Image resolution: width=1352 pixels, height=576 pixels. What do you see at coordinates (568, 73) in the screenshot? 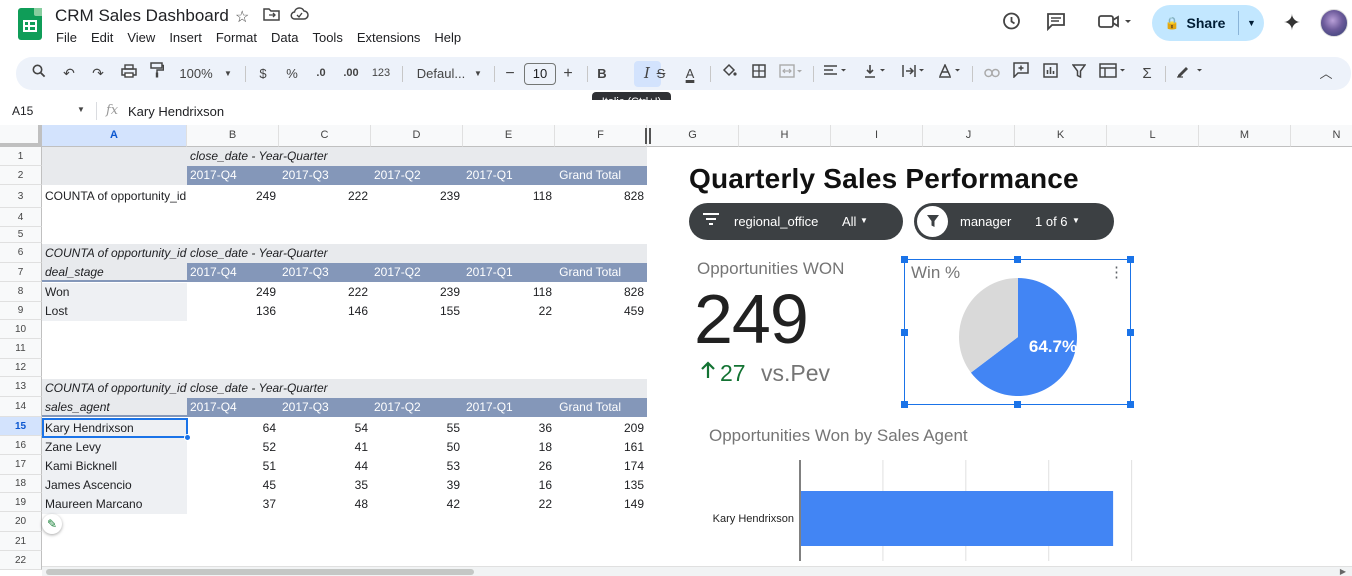
I see `font-size-increase-button: +` at bounding box center [568, 73].